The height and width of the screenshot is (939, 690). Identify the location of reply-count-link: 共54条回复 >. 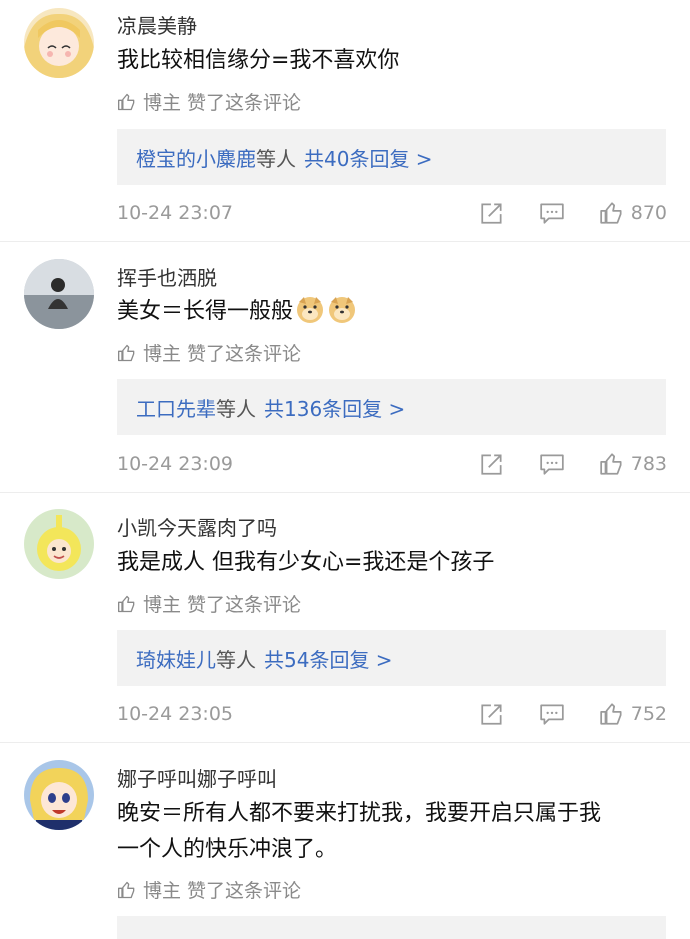
(328, 658).